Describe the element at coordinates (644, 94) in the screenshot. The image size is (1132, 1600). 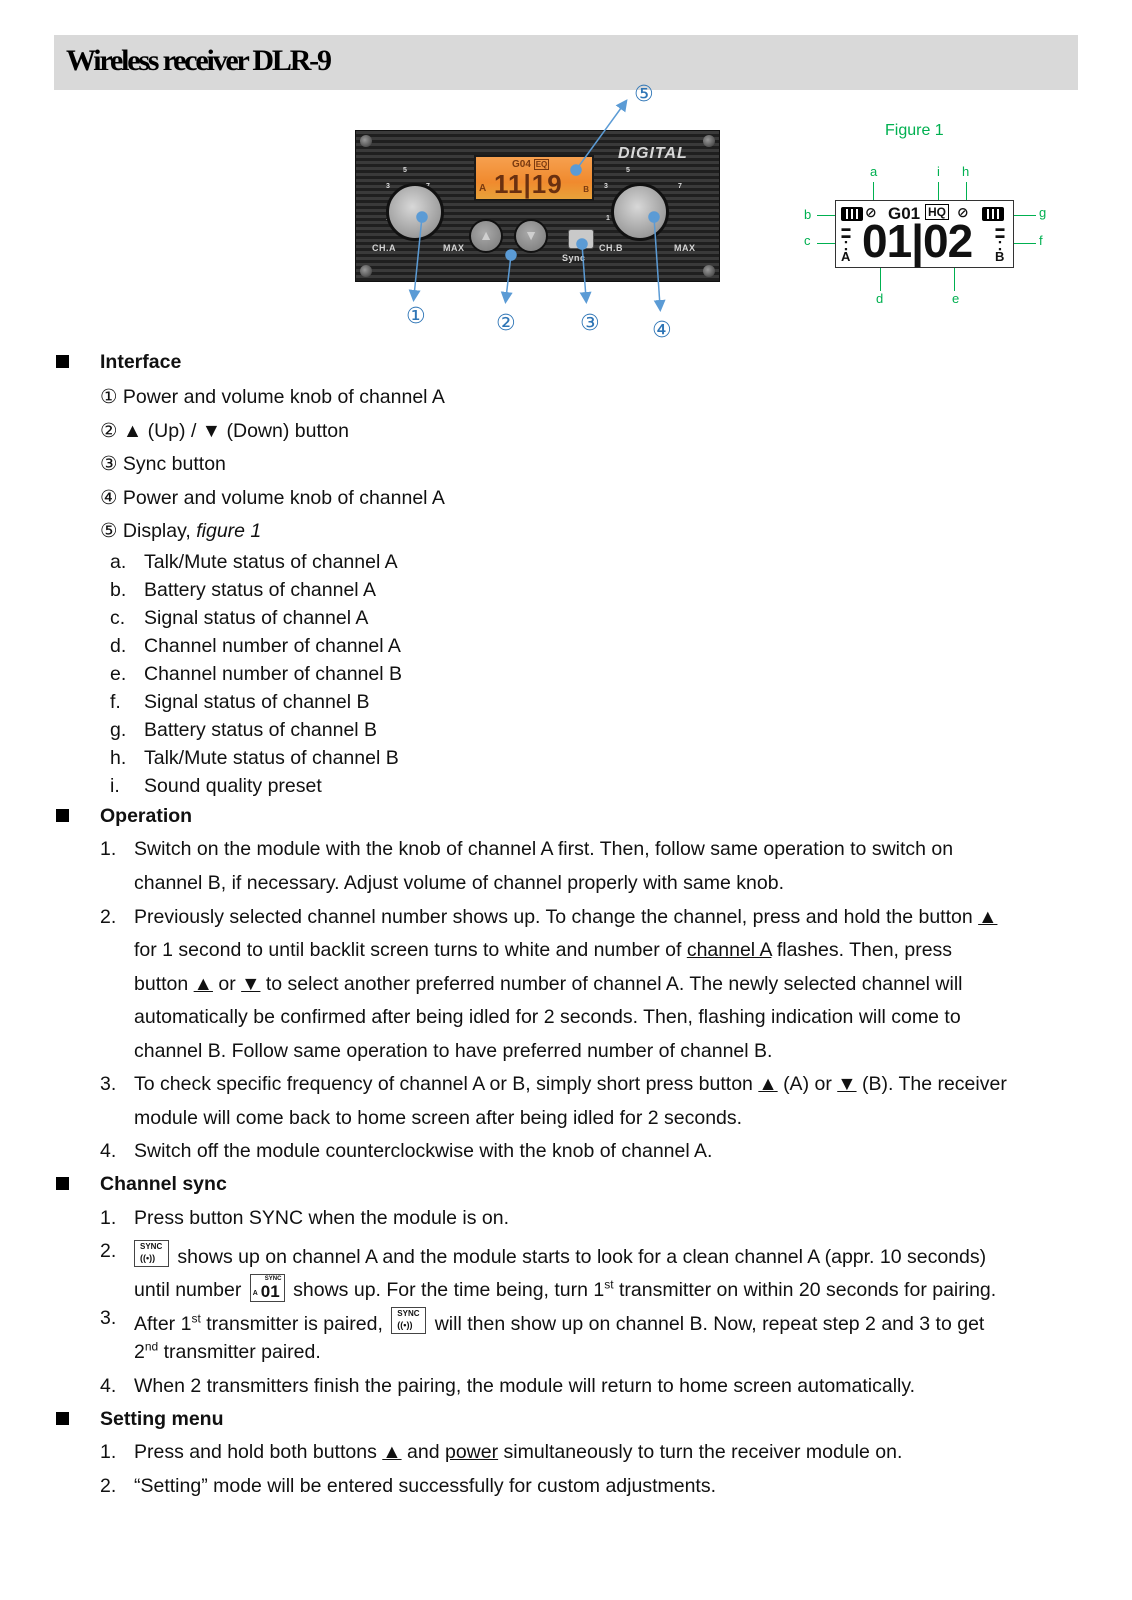
I see `callout-5: ⑤` at that location.